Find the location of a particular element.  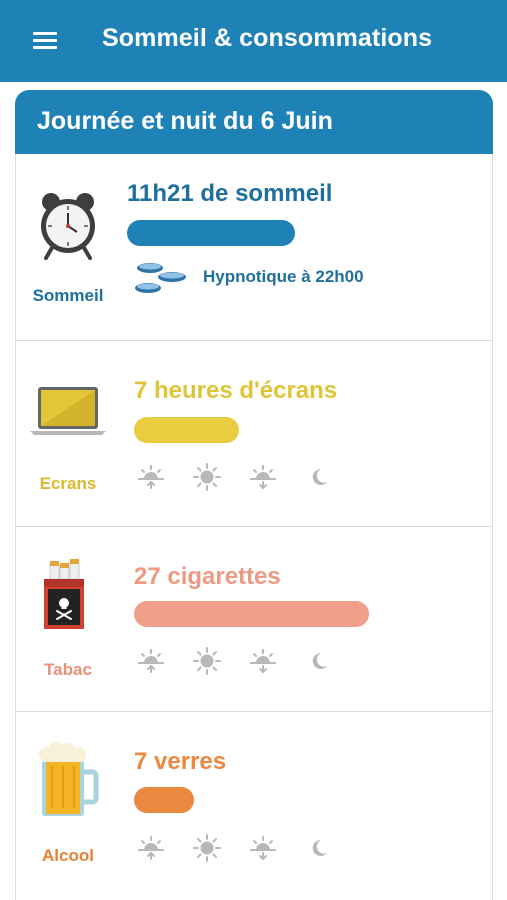

page-title: Sommeil & consommations is located at coordinates (267, 38).